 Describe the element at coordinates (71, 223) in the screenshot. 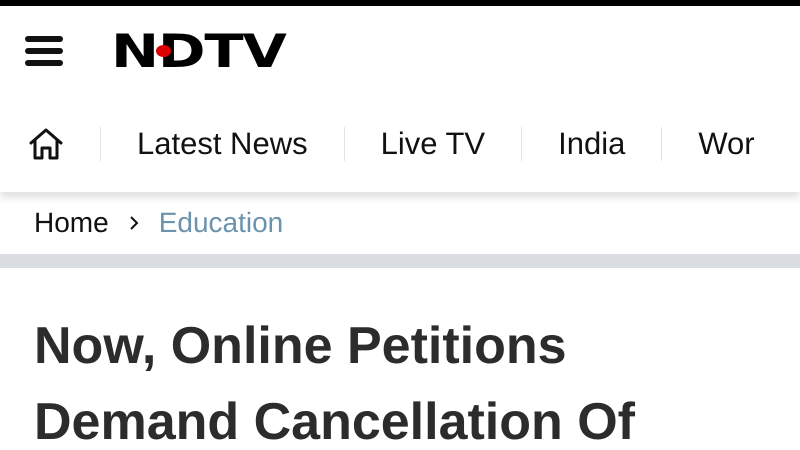

I see `breadcrumb-link: Home` at that location.